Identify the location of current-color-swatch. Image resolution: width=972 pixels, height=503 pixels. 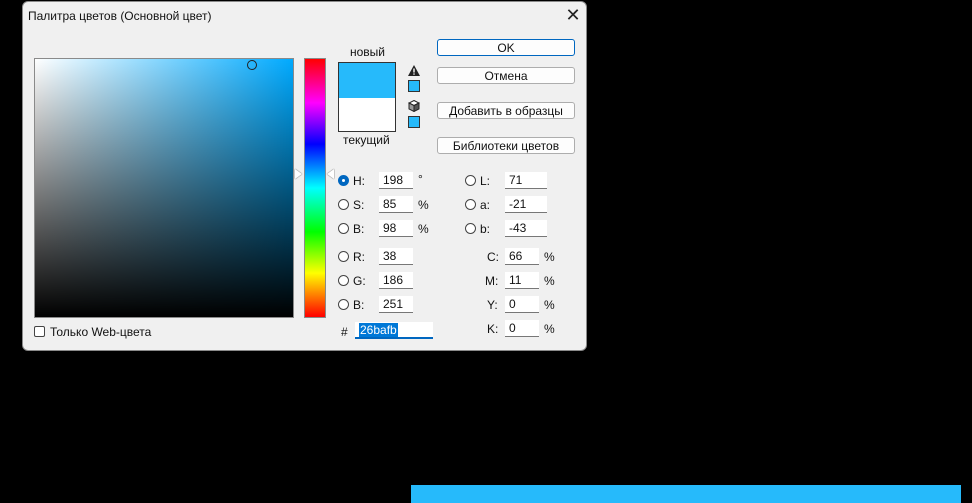
(367, 114).